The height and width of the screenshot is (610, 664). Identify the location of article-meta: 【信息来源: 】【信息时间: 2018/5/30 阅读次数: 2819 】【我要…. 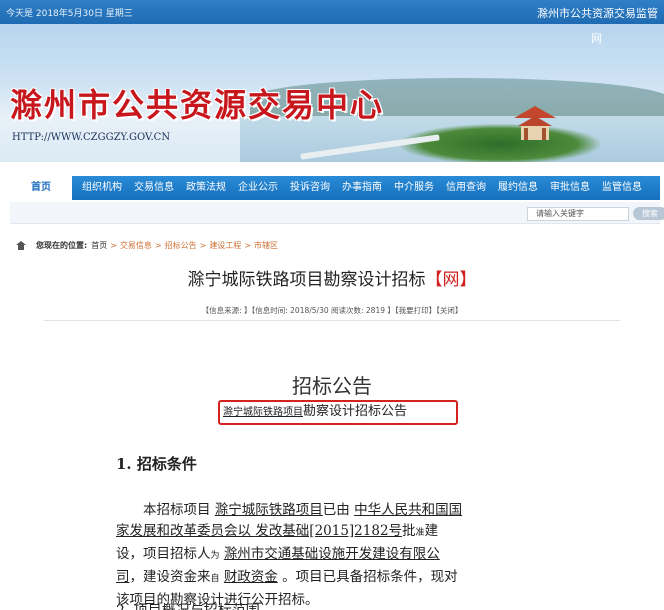
(332, 310).